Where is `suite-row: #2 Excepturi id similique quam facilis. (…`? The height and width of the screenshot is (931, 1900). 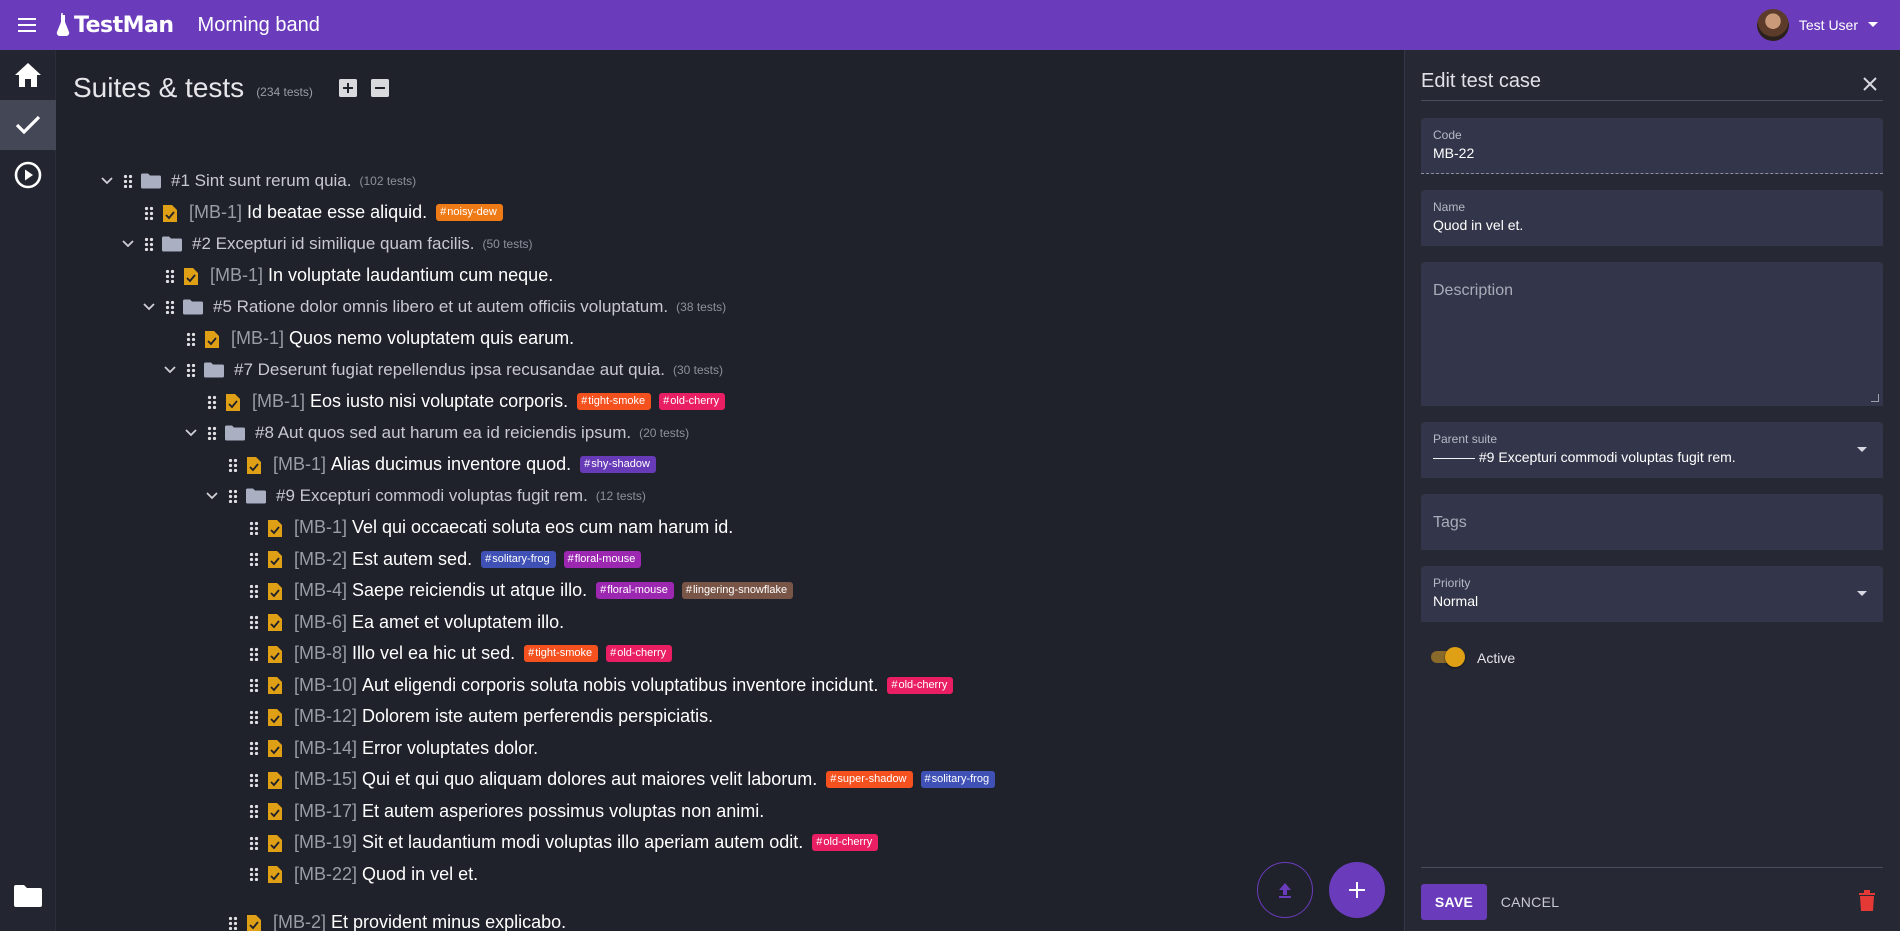 suite-row: #2 Excepturi id similique quam facilis. (… is located at coordinates (325, 244).